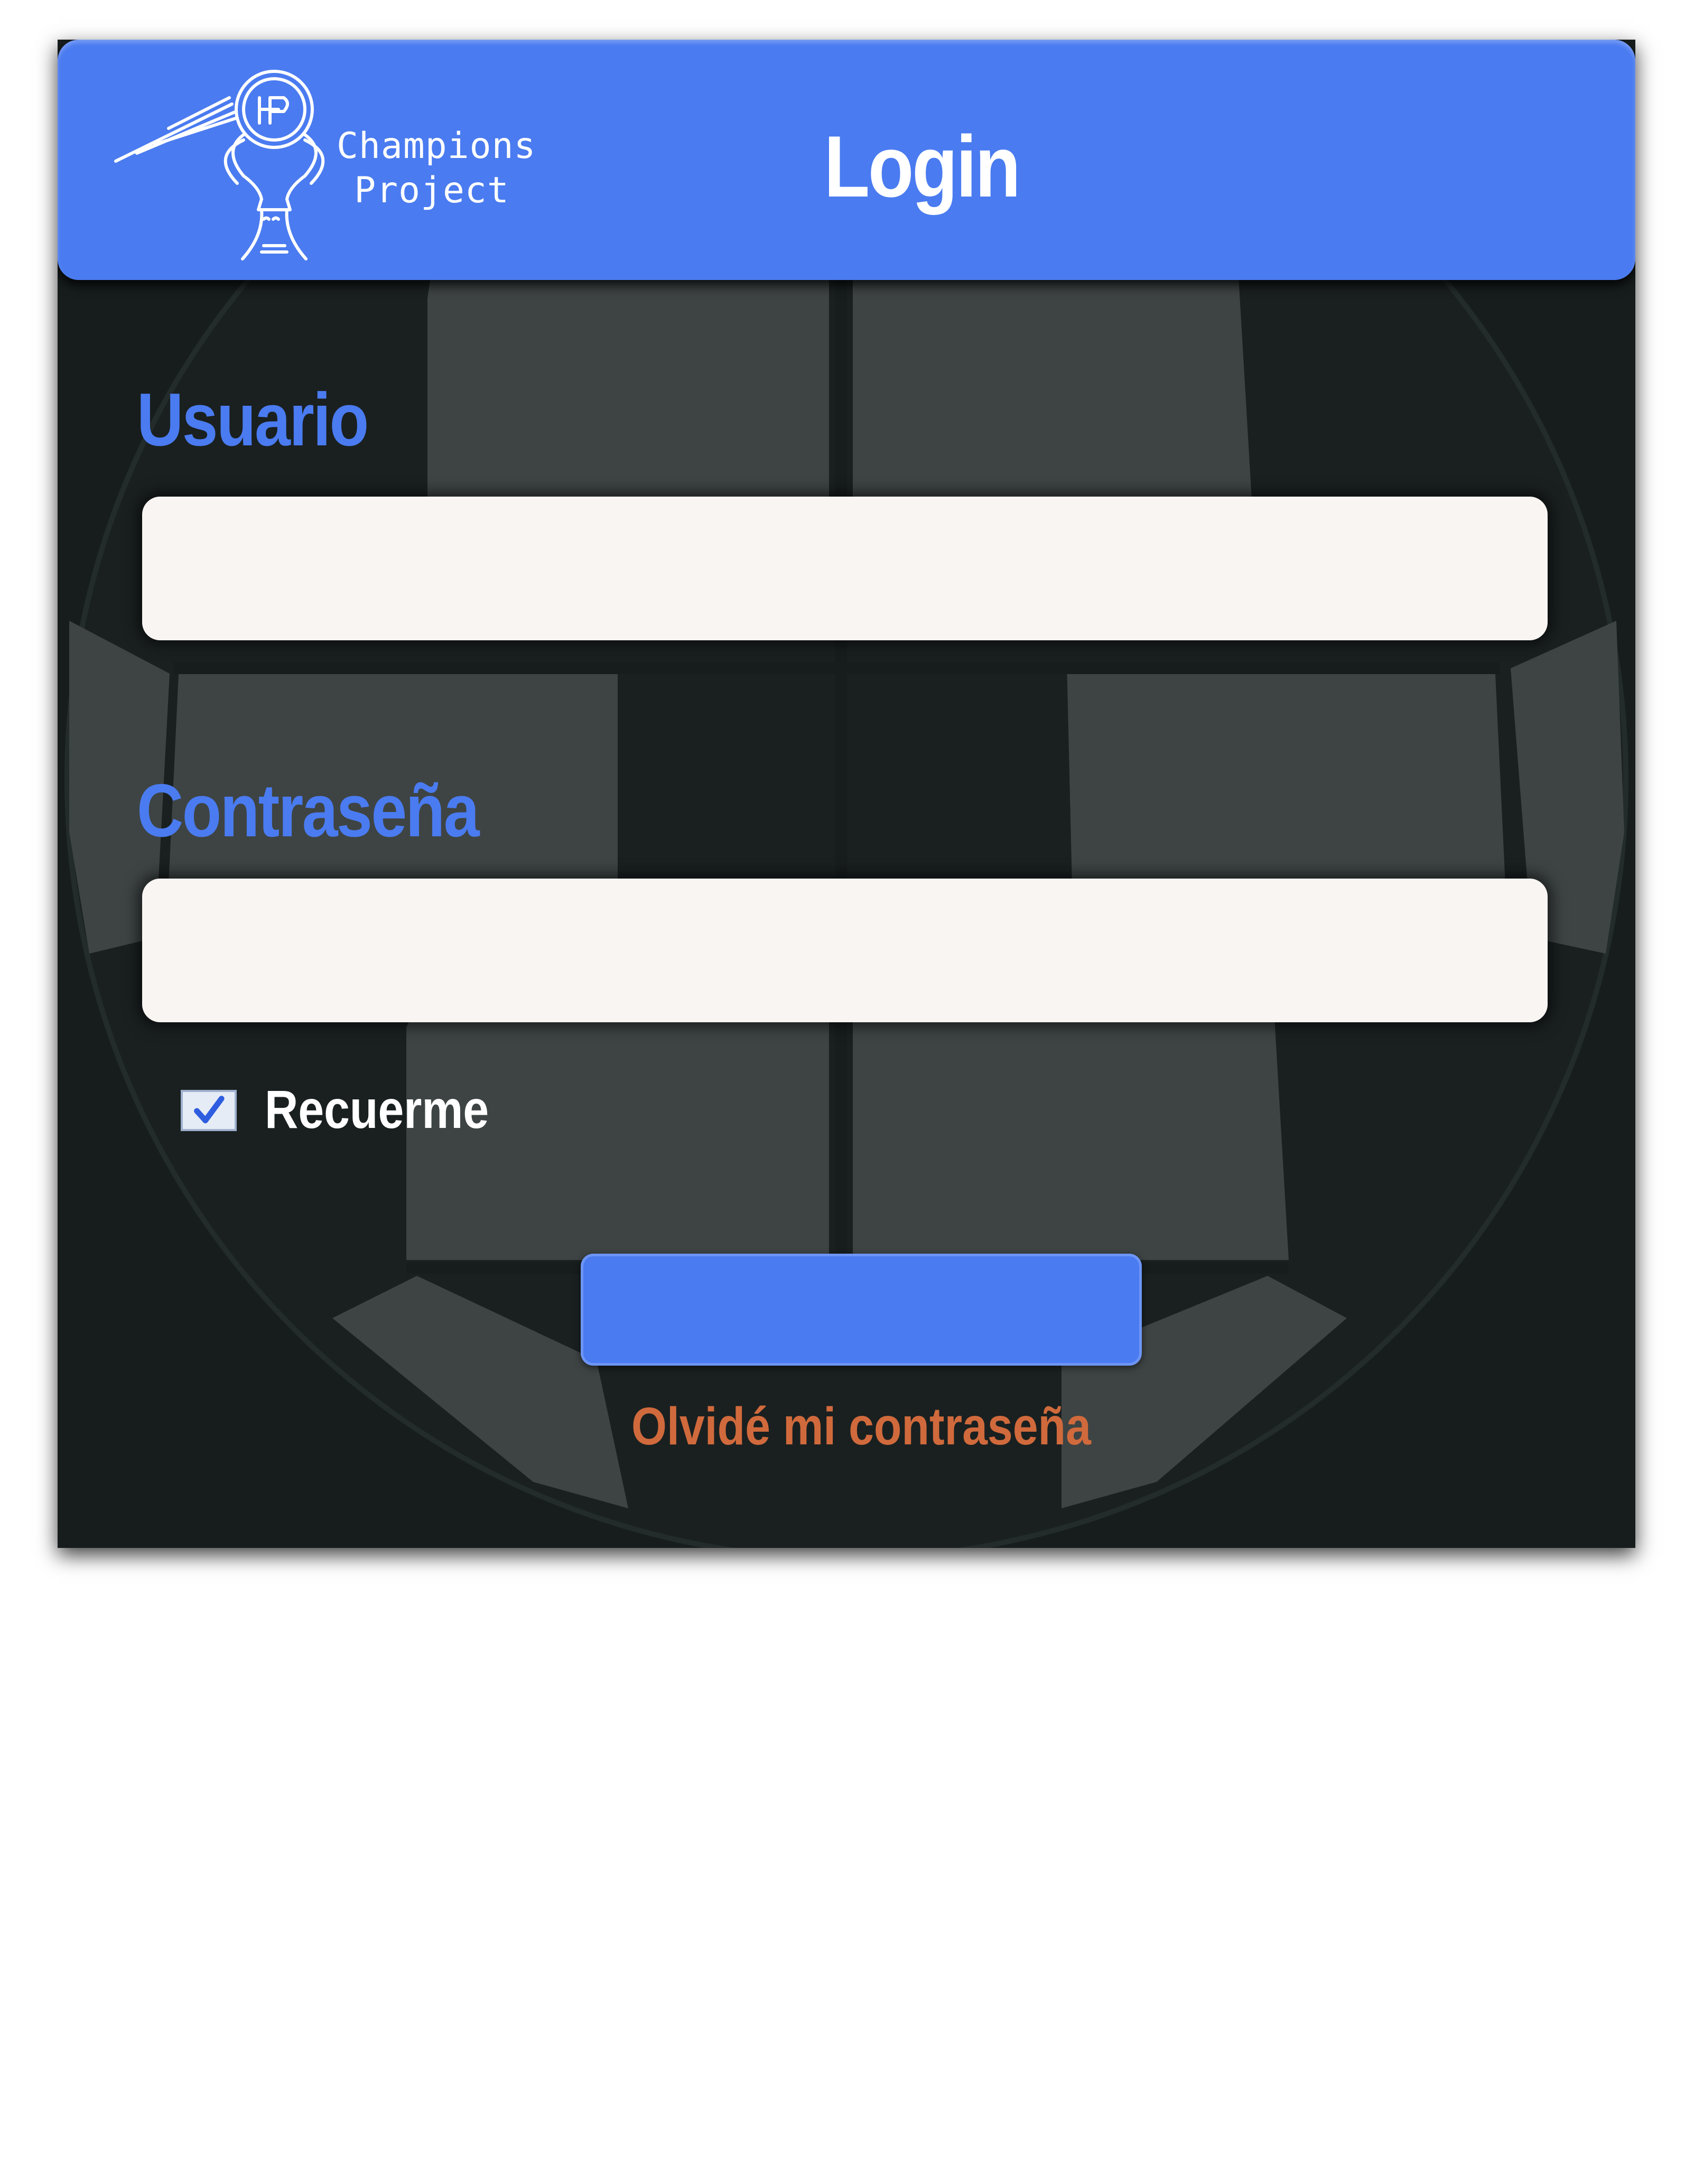 This screenshot has width=1685, height=2184. I want to click on trophy-ball-logo-icon, so click(219, 165).